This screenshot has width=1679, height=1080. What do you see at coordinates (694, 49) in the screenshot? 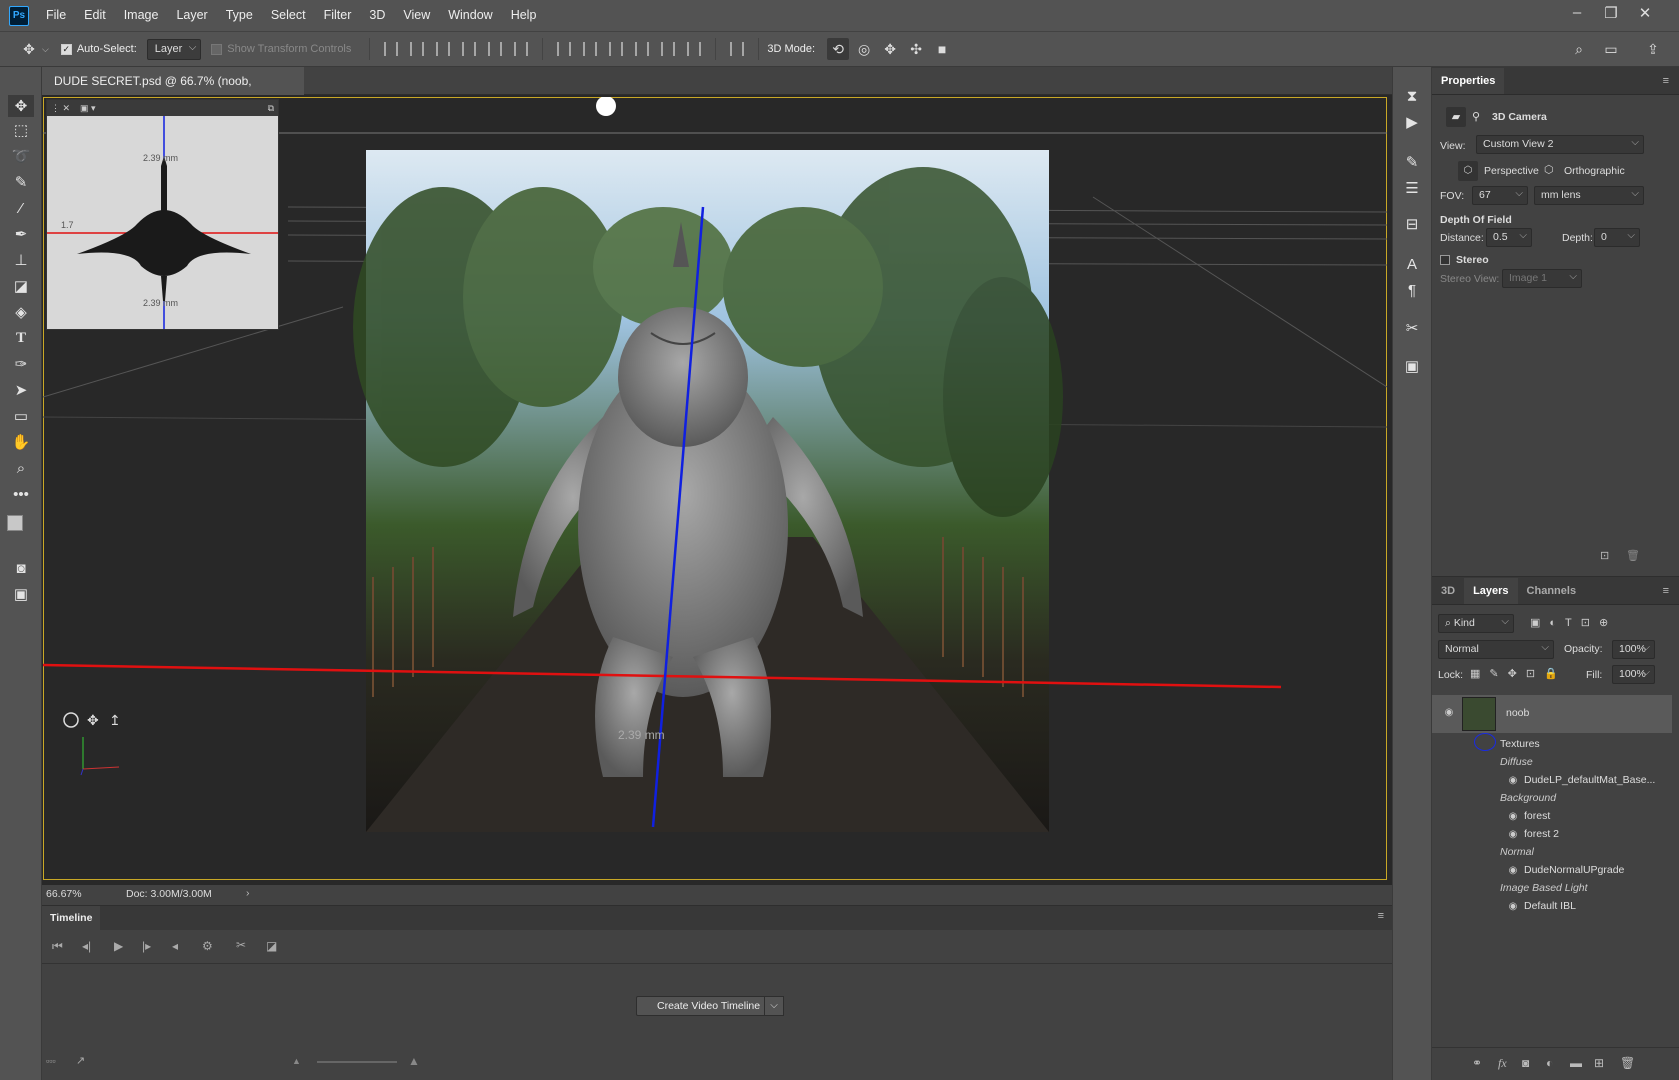
I see `distribute-right-icon` at bounding box center [694, 49].